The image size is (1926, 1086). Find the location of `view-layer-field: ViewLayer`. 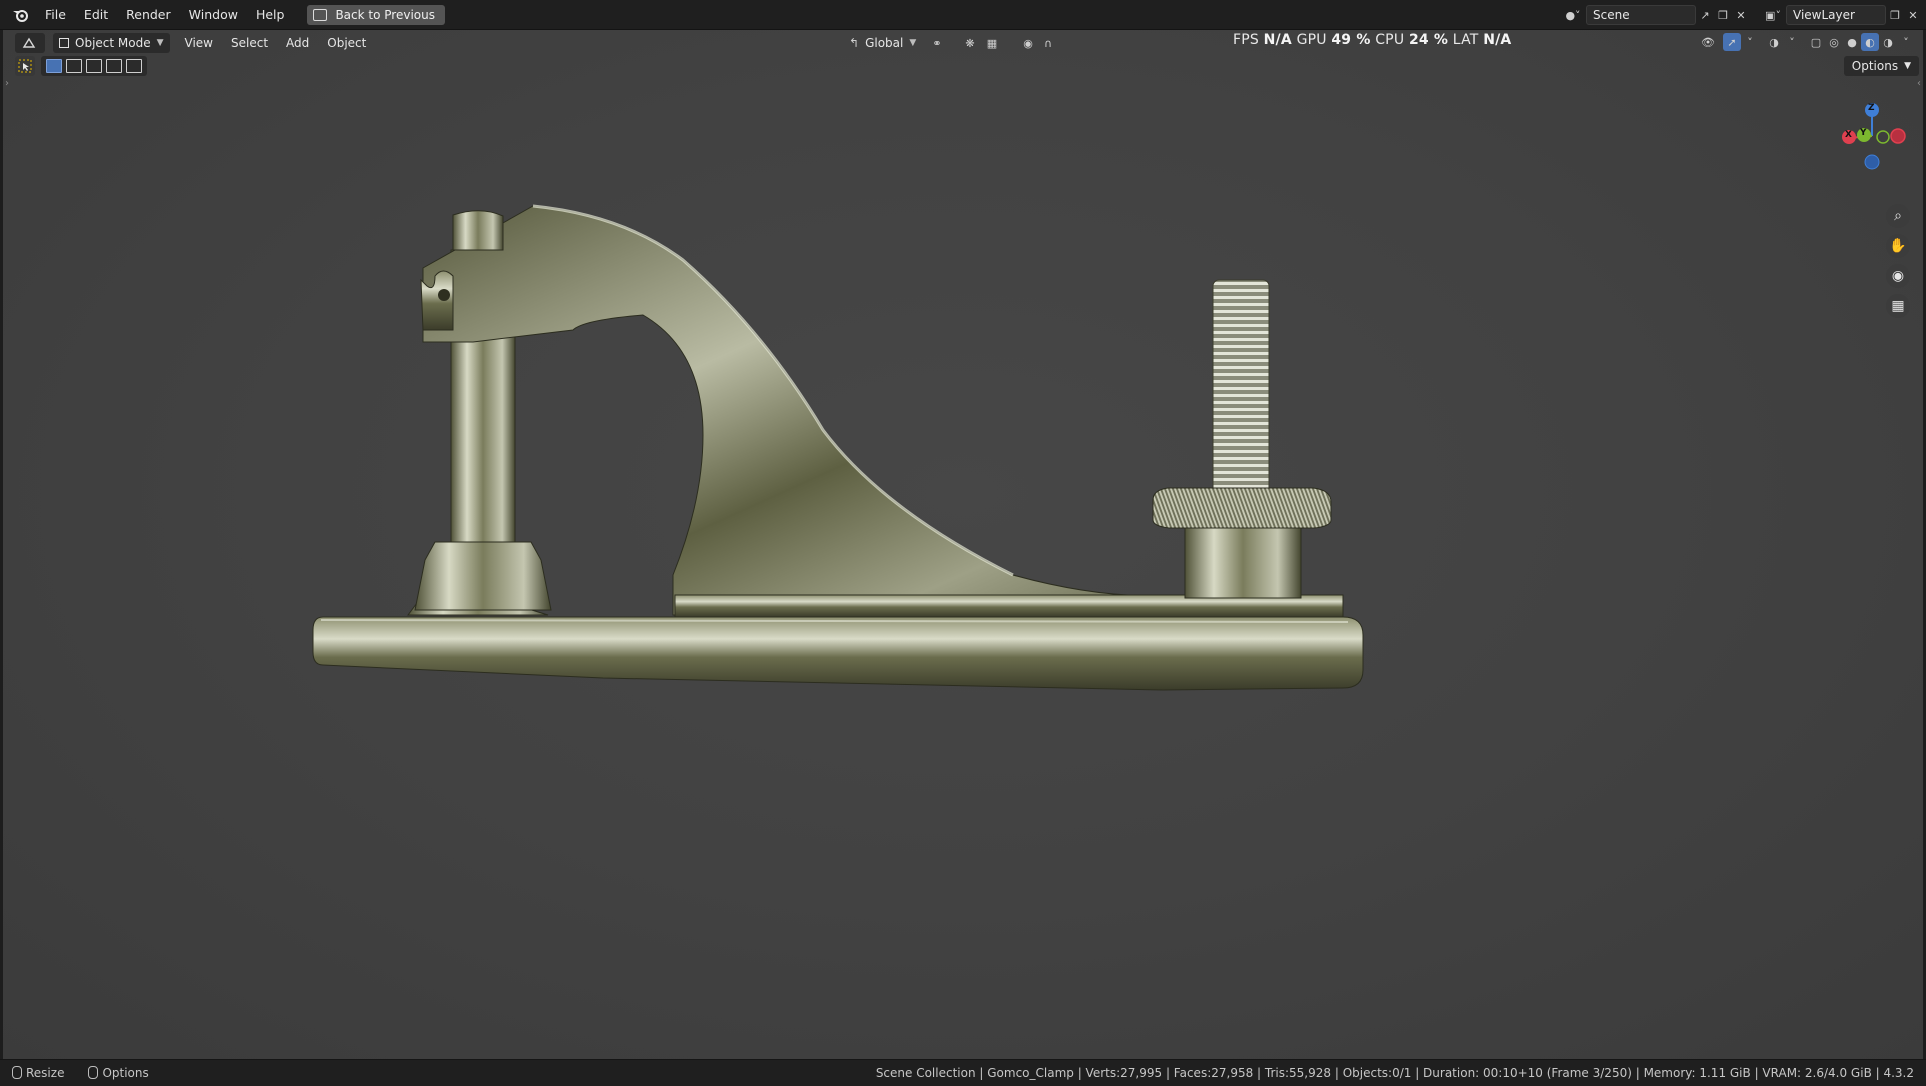

view-layer-field: ViewLayer is located at coordinates (1836, 15).